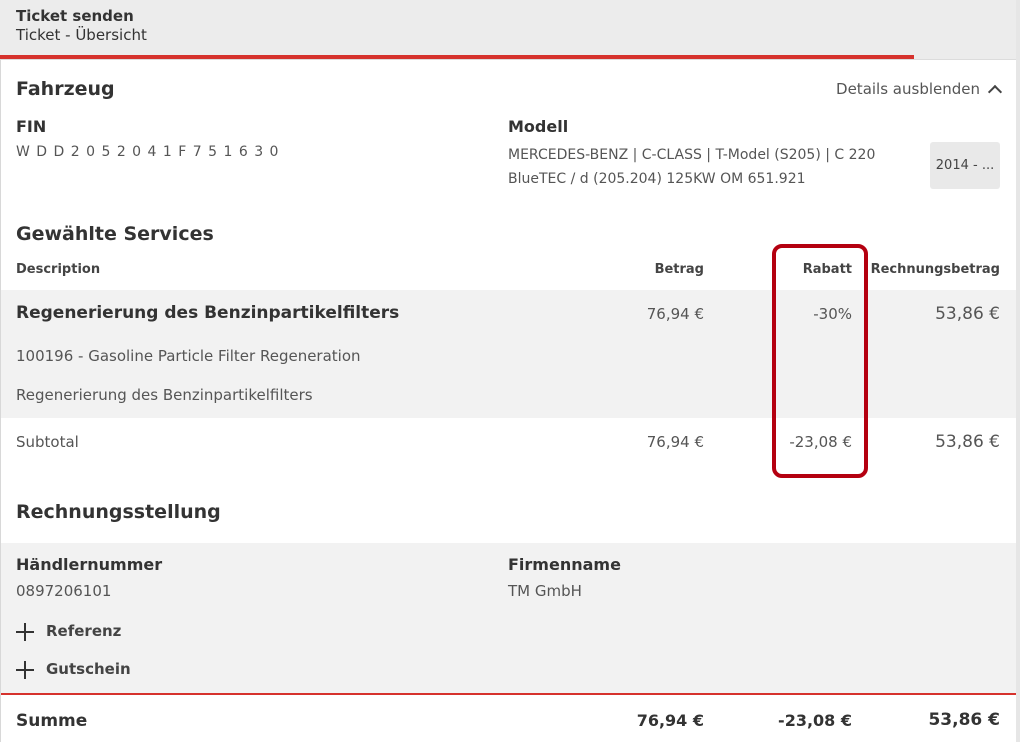 Image resolution: width=1020 pixels, height=742 pixels. I want to click on progress-bar, so click(457, 57).